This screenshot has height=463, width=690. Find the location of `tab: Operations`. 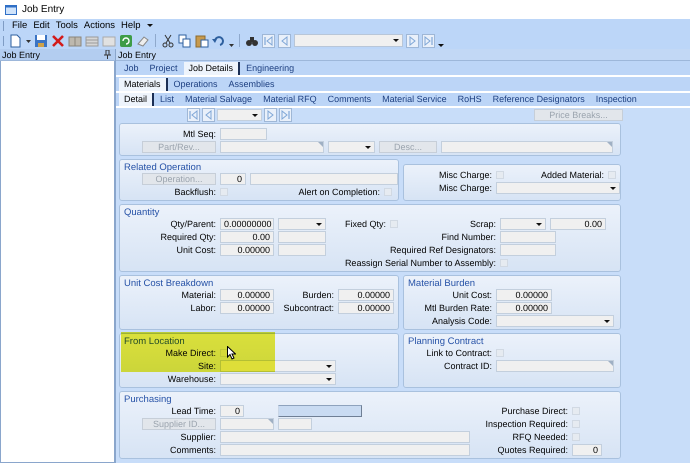

tab: Operations is located at coordinates (195, 84).